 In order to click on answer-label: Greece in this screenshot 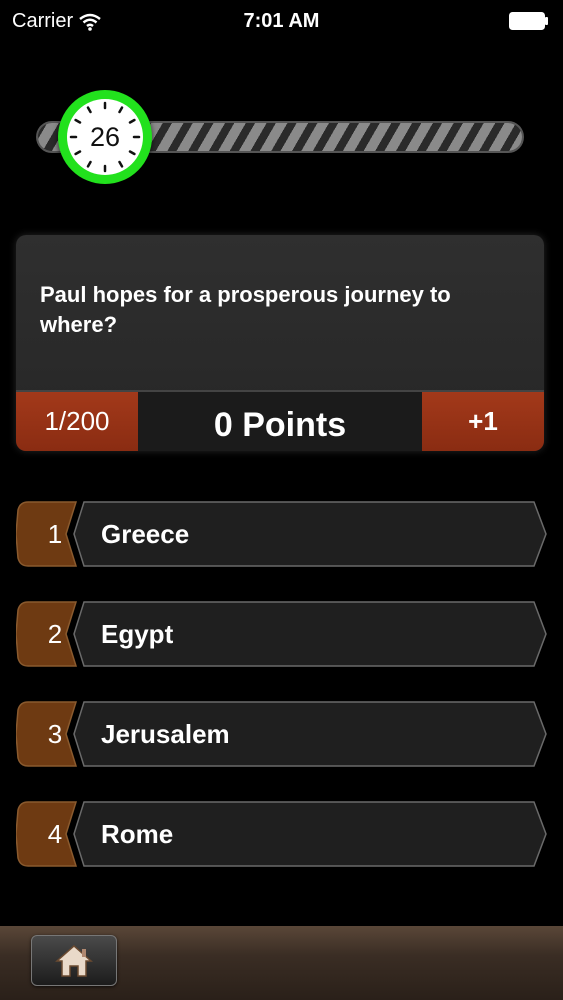, I will do `click(145, 533)`.